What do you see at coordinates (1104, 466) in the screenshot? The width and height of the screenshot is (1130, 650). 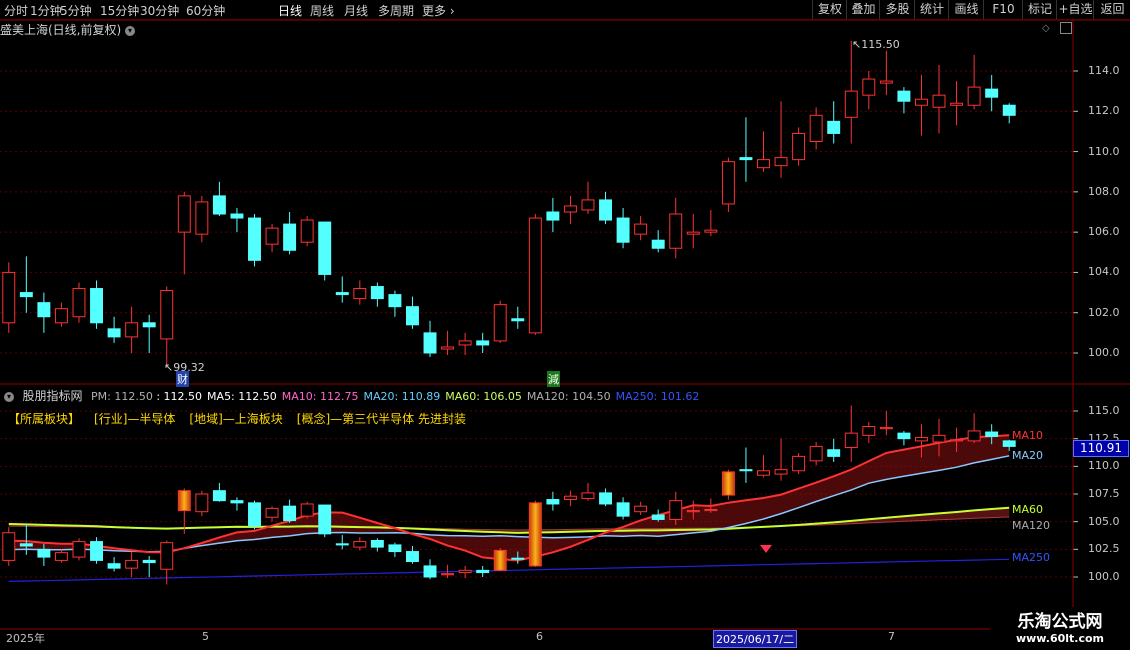 I see `indicator-y-tick: 110.0` at bounding box center [1104, 466].